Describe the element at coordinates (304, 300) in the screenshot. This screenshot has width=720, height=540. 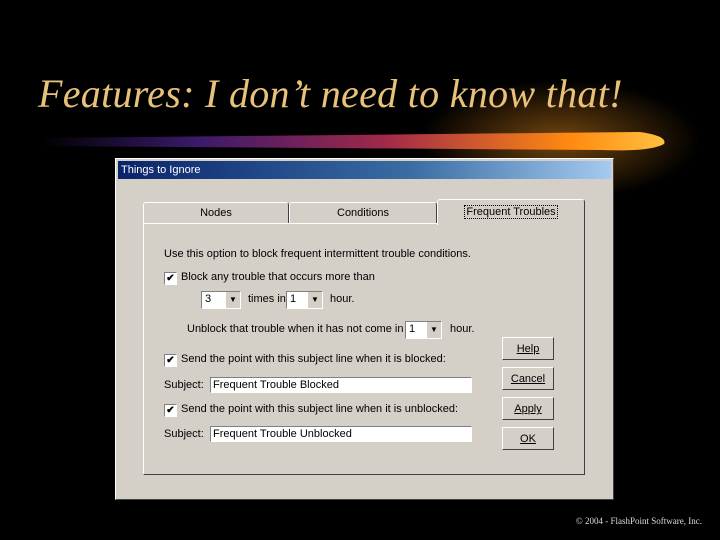
I see `hours-select: 1 ▼` at that location.